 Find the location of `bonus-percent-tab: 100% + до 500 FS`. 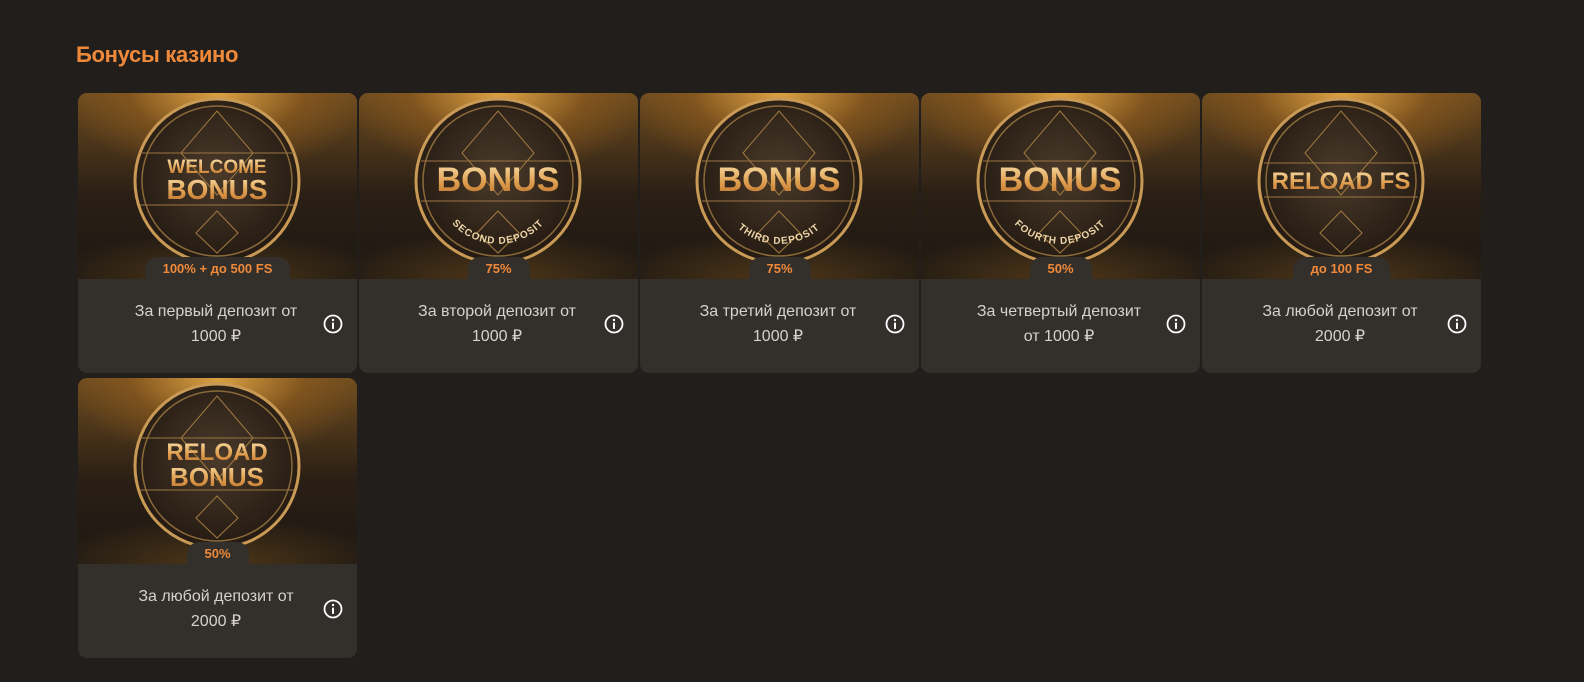

bonus-percent-tab: 100% + до 500 FS is located at coordinates (217, 268).